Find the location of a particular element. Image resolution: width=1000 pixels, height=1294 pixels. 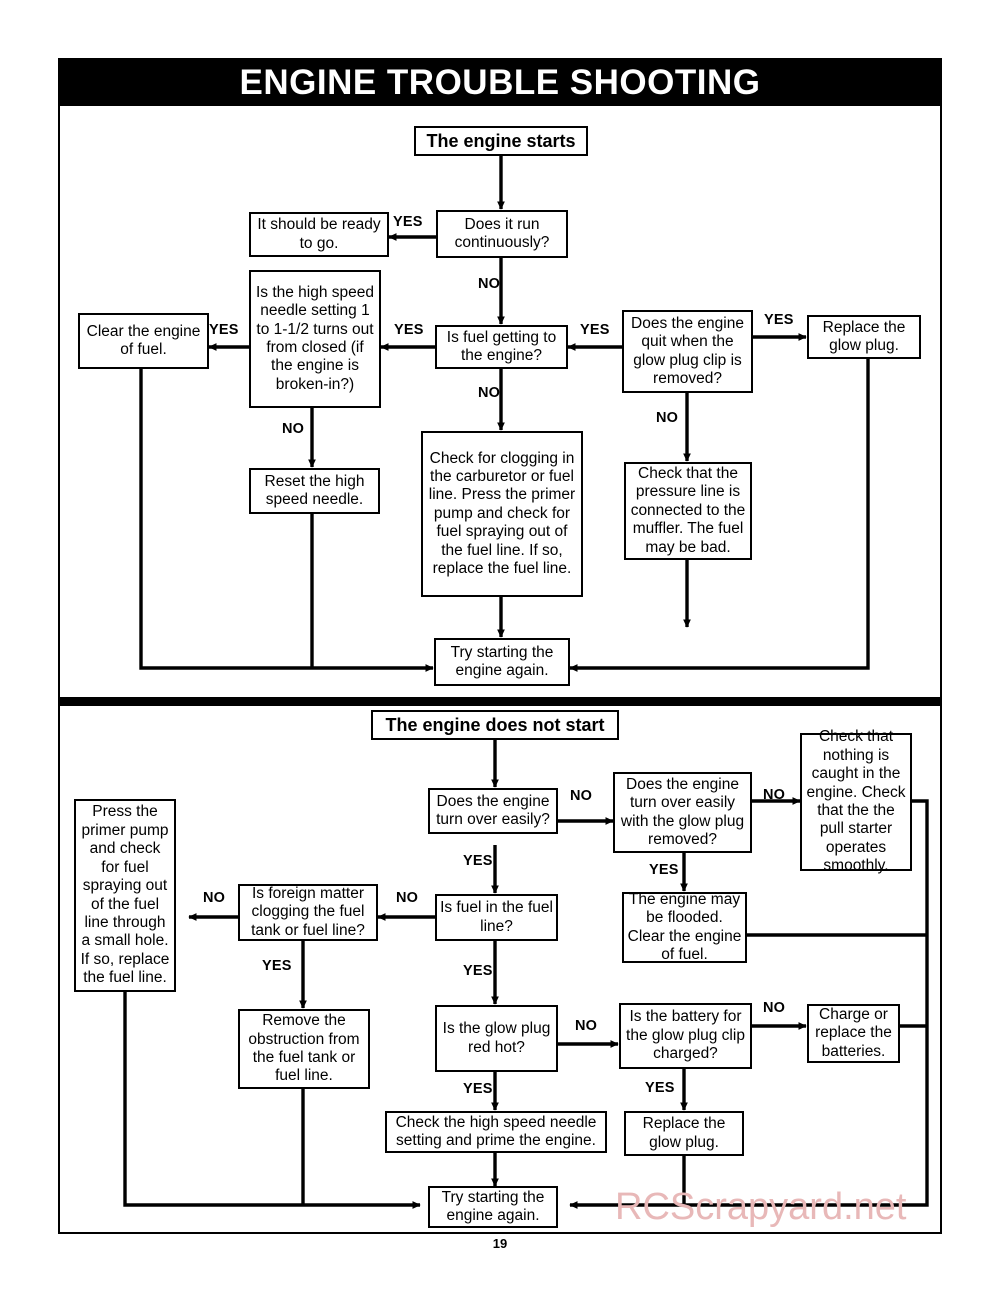

label-no-battery: NO is located at coordinates (774, 1008).